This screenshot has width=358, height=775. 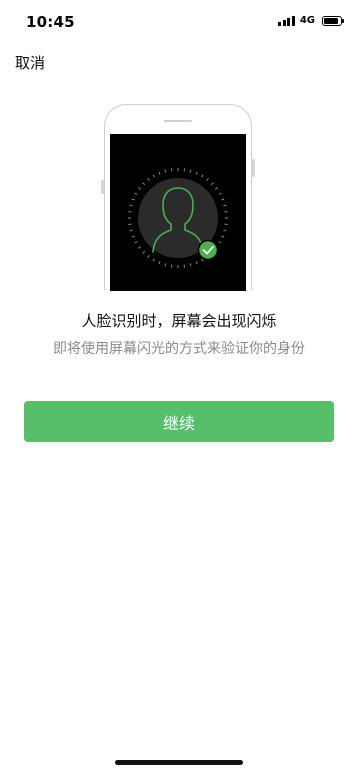 What do you see at coordinates (307, 20) in the screenshot?
I see `network-type: 4G` at bounding box center [307, 20].